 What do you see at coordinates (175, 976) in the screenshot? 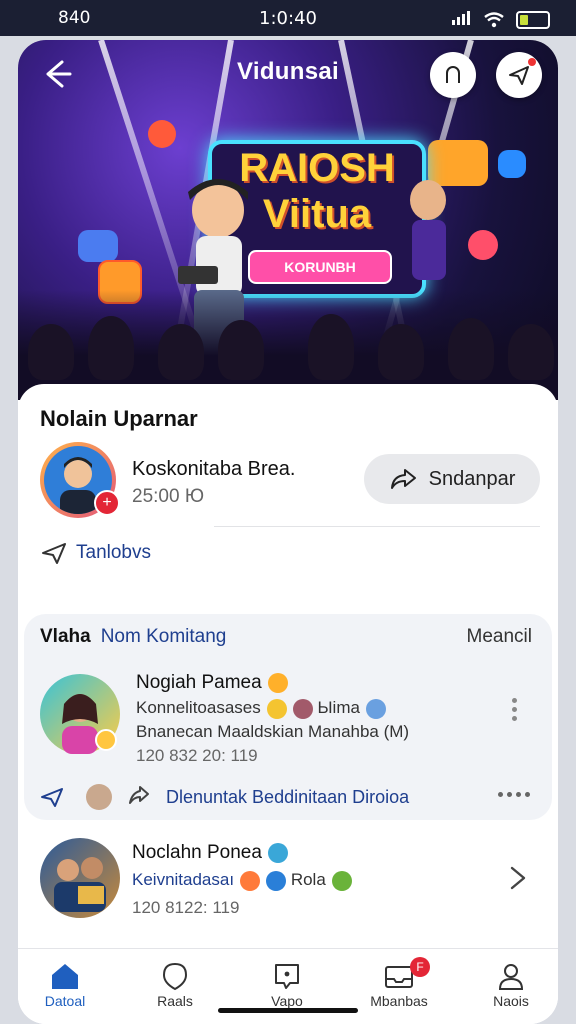
I see `pin-icon` at bounding box center [175, 976].